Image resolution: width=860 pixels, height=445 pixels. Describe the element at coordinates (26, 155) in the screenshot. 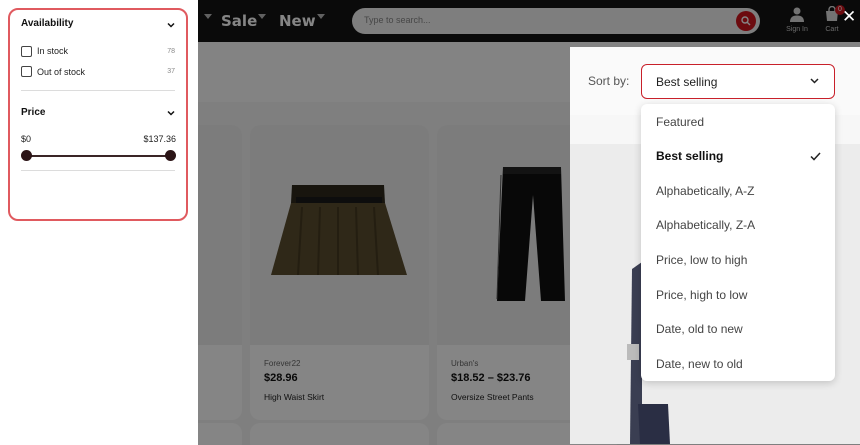

I see `price-slider-min-handle` at that location.